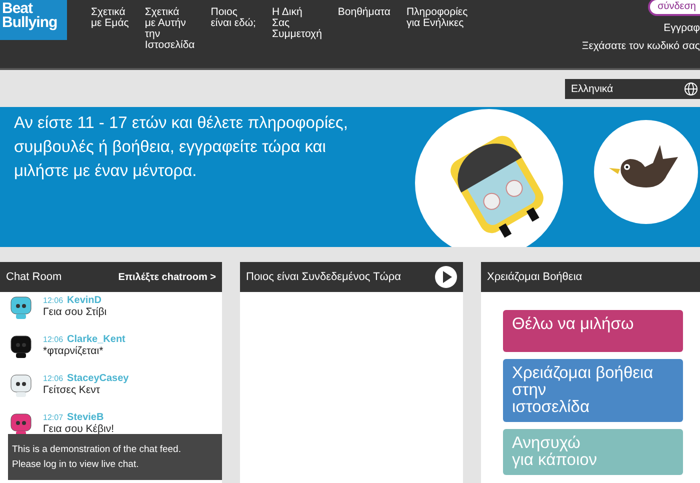  I want to click on nav-link: Πληροφορίες για Ενήλικες, so click(437, 18).